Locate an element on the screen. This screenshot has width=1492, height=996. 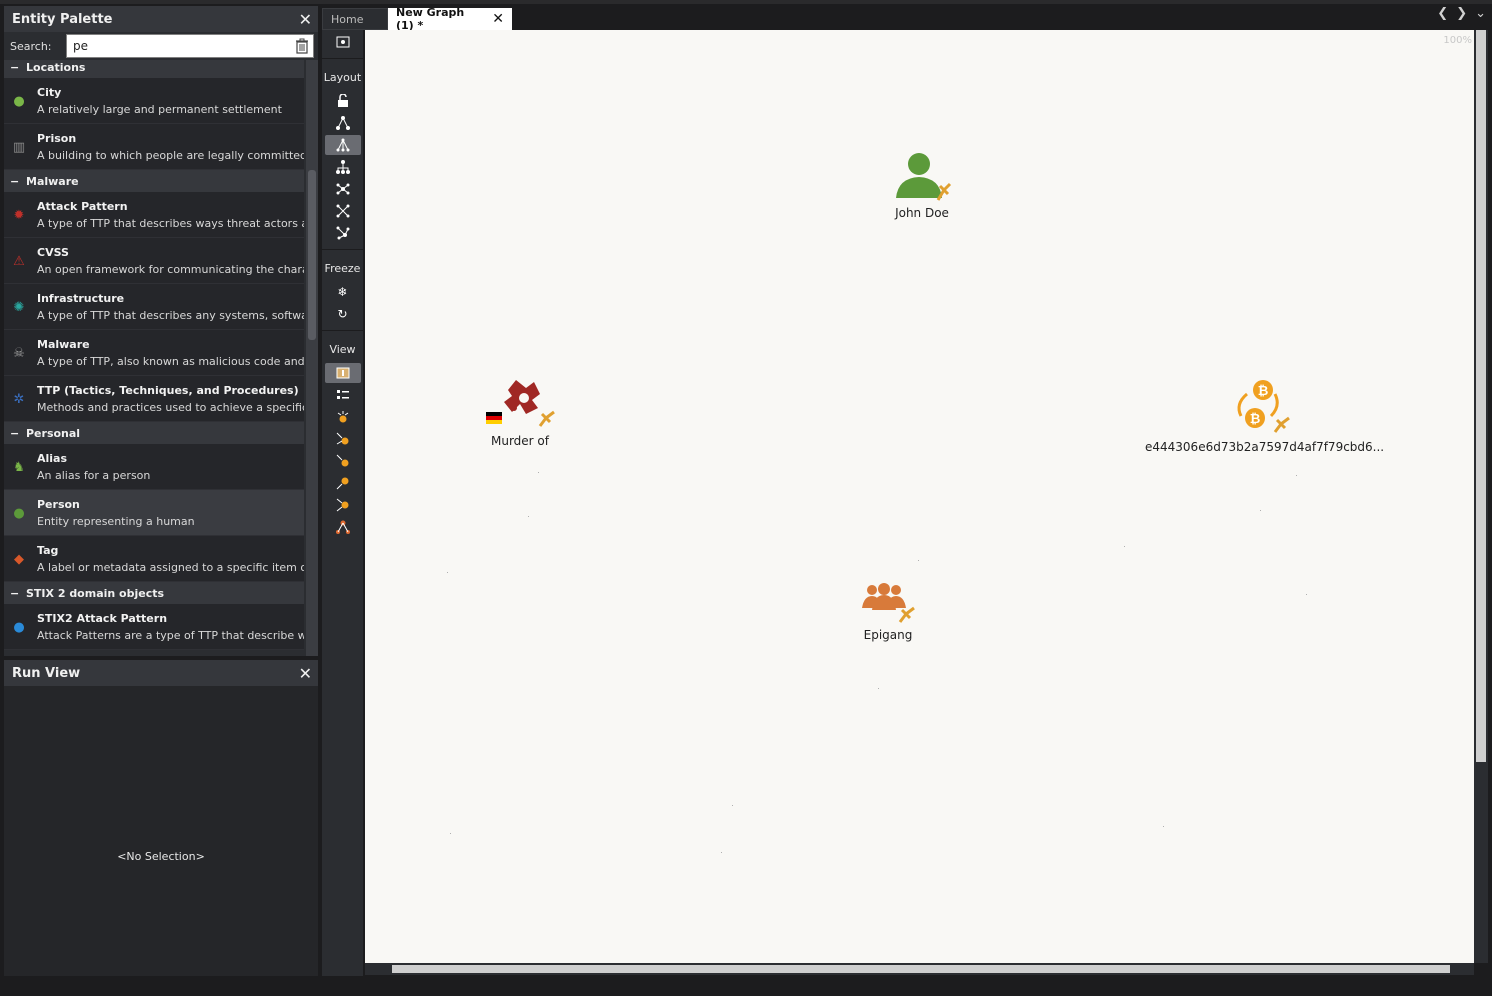
canvas-vertical-scrollbar is located at coordinates (1481, 496).